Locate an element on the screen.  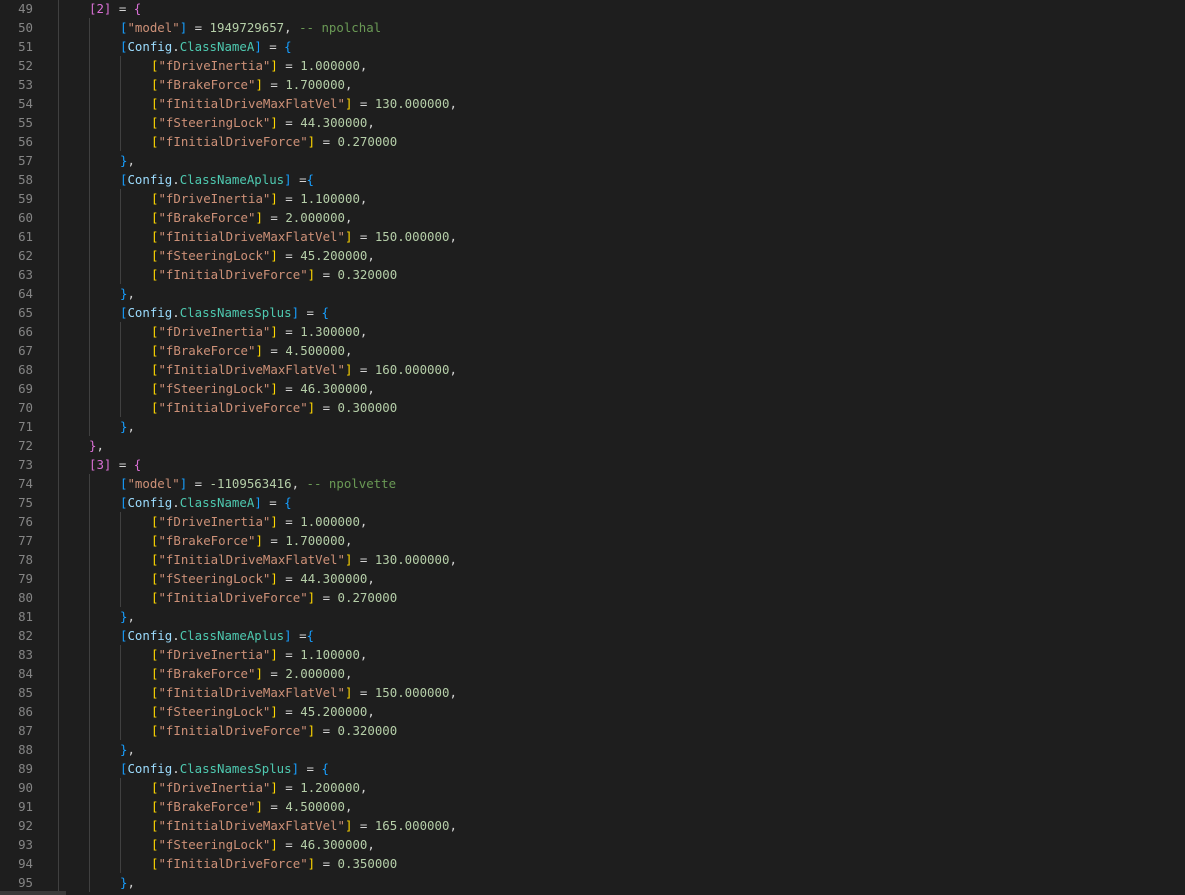
line-number: 55 is located at coordinates (25, 122).